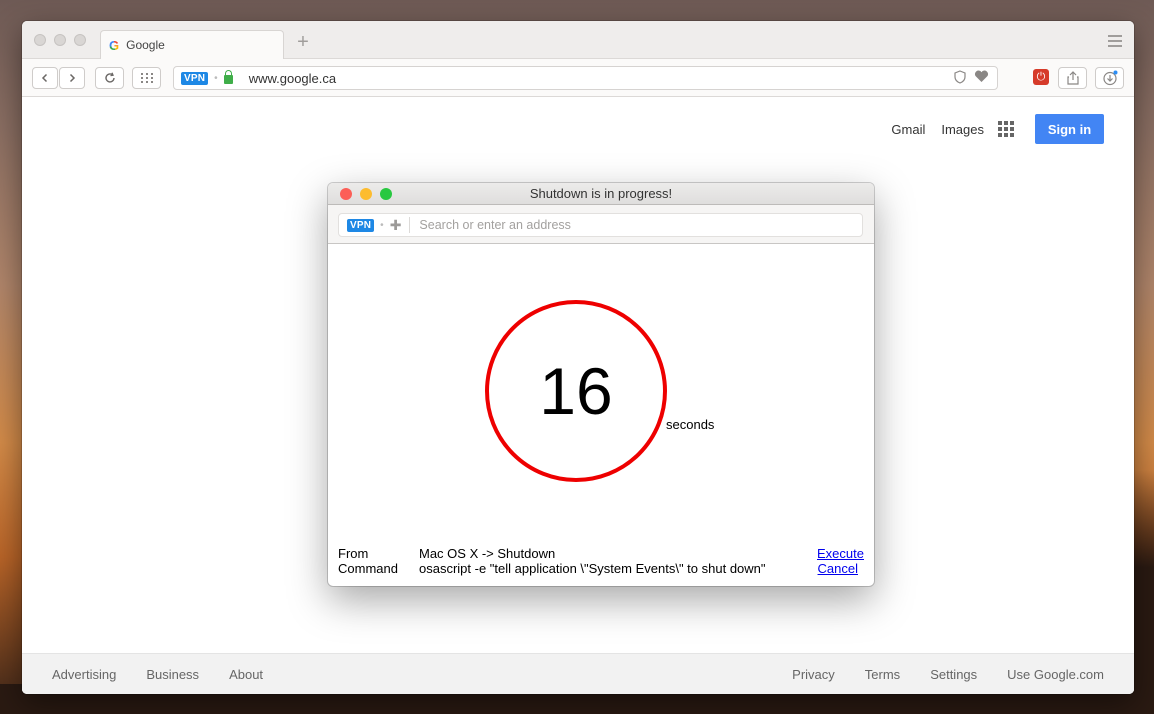 This screenshot has width=1154, height=714. Describe the element at coordinates (1143, 592) in the screenshot. I see `desktop-tree` at that location.